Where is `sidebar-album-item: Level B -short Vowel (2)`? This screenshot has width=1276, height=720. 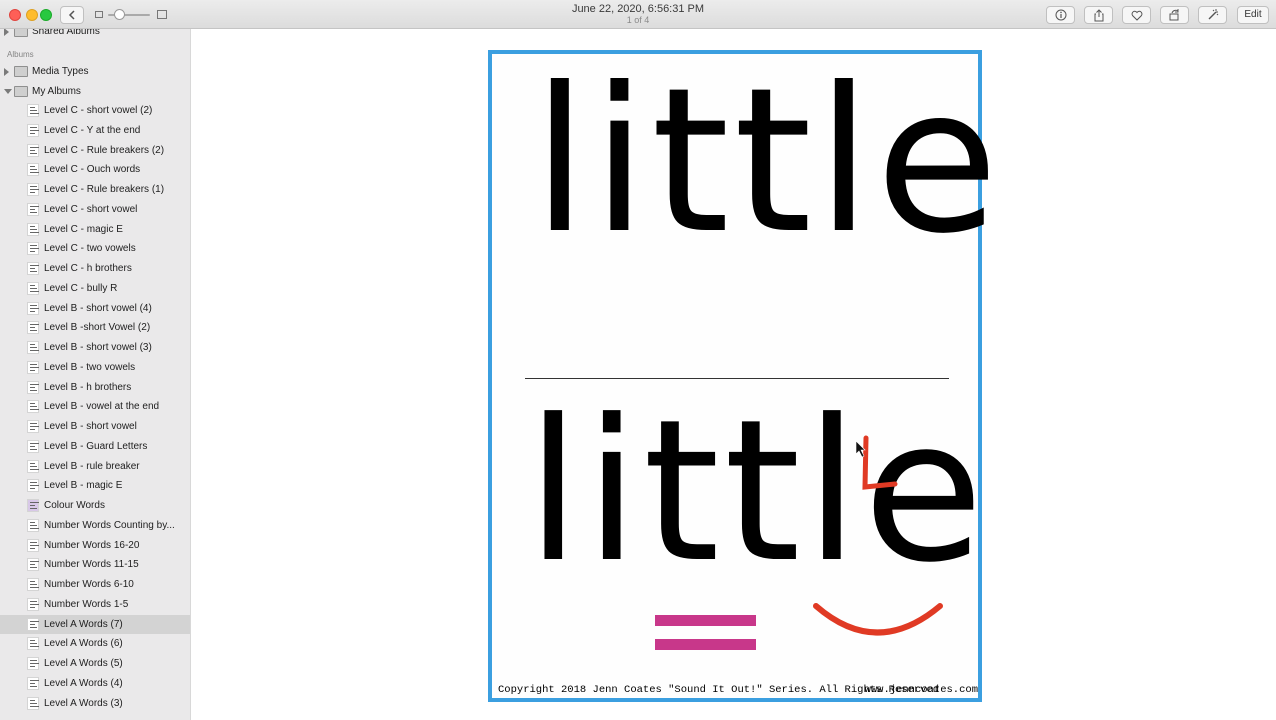 sidebar-album-item: Level B -short Vowel (2) is located at coordinates (95, 327).